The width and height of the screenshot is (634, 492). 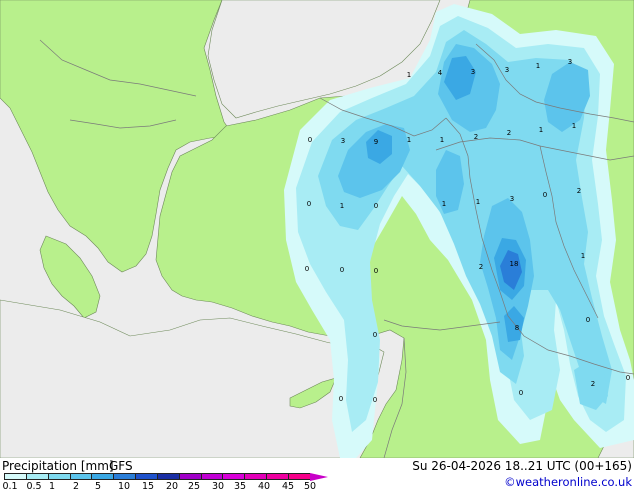 What do you see at coordinates (522, 466) in the screenshot?
I see `valid-time: Su 26-04-2026 18..21 UTC (00+165)` at bounding box center [522, 466].